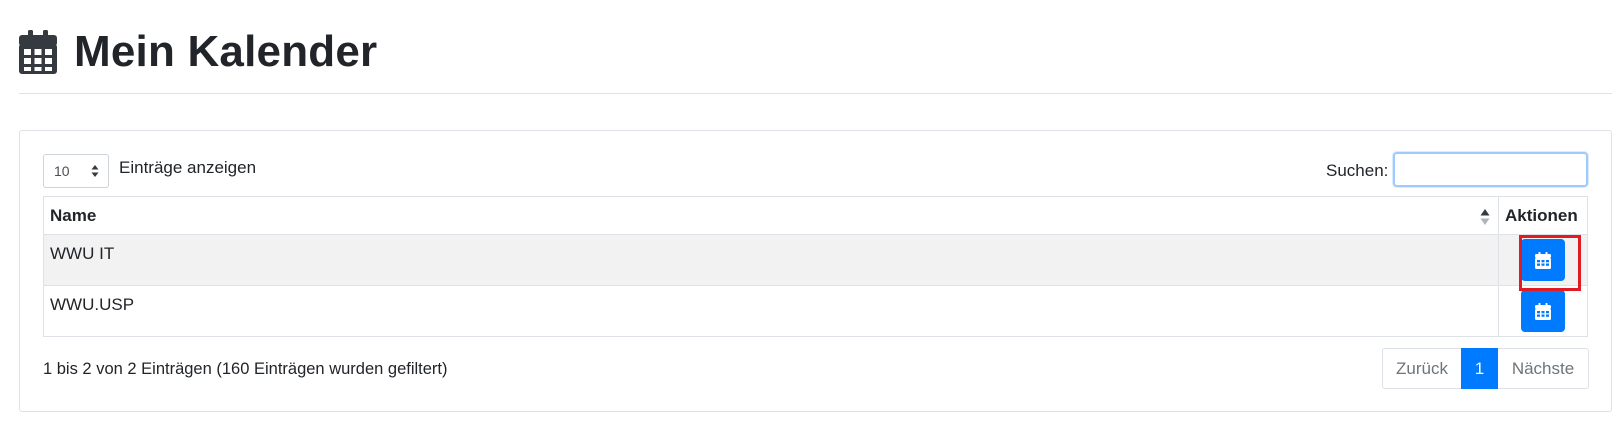 The image size is (1617, 424). What do you see at coordinates (771, 215) in the screenshot?
I see `column-header-name: Name` at bounding box center [771, 215].